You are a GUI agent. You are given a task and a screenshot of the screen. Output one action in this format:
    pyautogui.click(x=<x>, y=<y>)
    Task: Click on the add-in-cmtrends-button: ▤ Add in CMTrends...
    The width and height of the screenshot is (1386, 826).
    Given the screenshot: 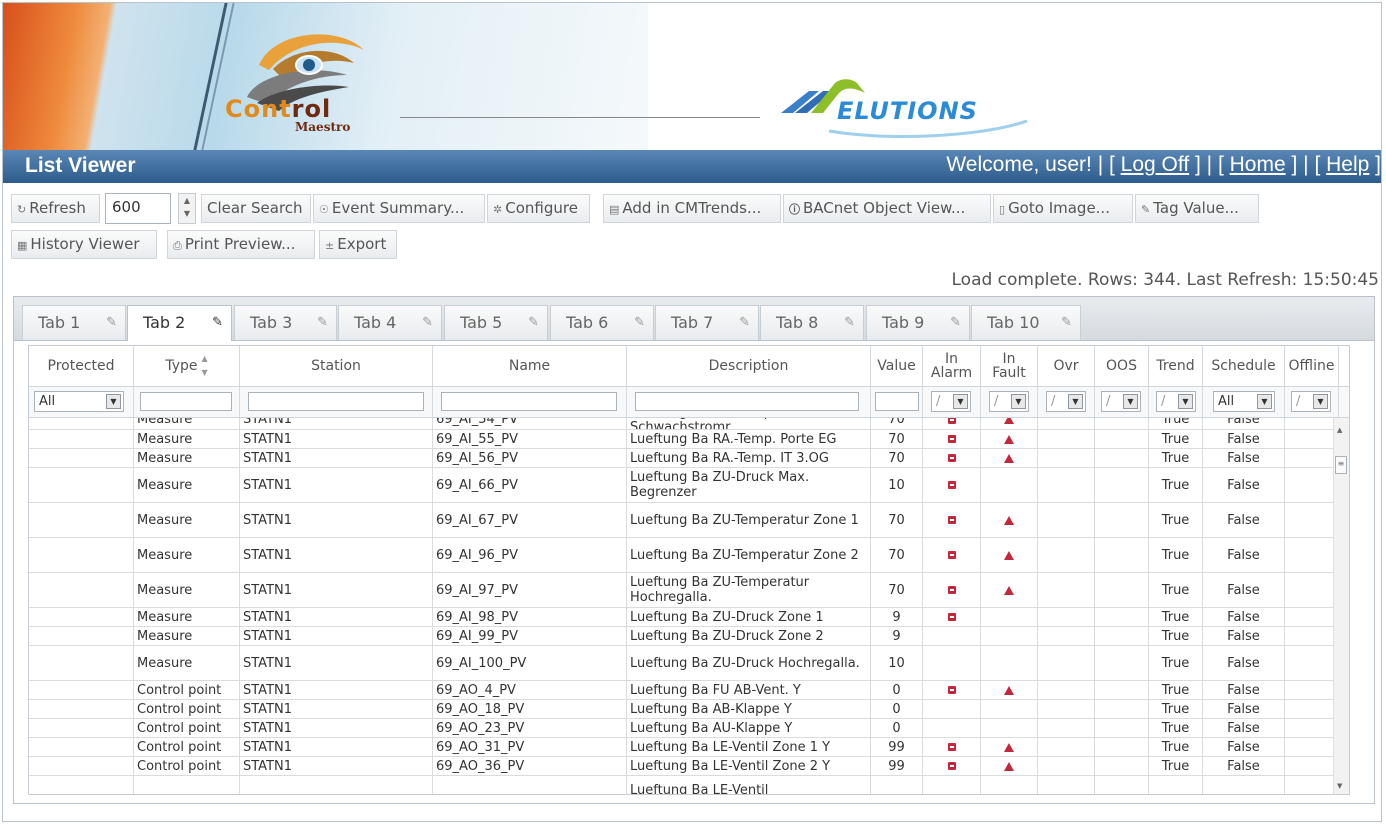 What is the action you would take?
    pyautogui.click(x=692, y=208)
    